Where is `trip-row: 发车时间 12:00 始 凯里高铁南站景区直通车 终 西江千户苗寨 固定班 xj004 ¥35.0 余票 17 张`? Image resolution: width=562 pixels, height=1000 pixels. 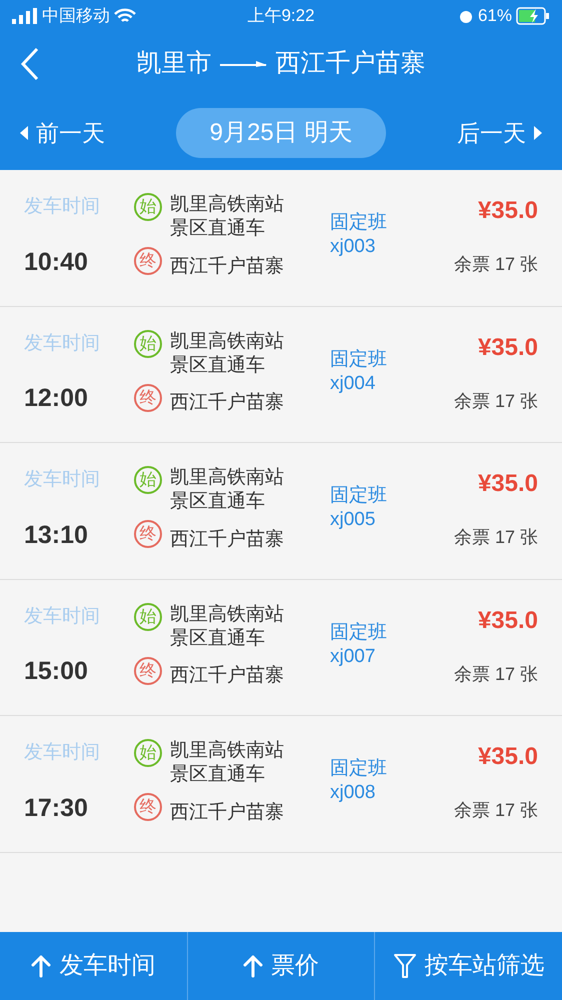 trip-row: 发车时间 12:00 始 凯里高铁南站景区直通车 终 西江千户苗寨 固定班 xj004 ¥35.0 余票 17 张 is located at coordinates (281, 374).